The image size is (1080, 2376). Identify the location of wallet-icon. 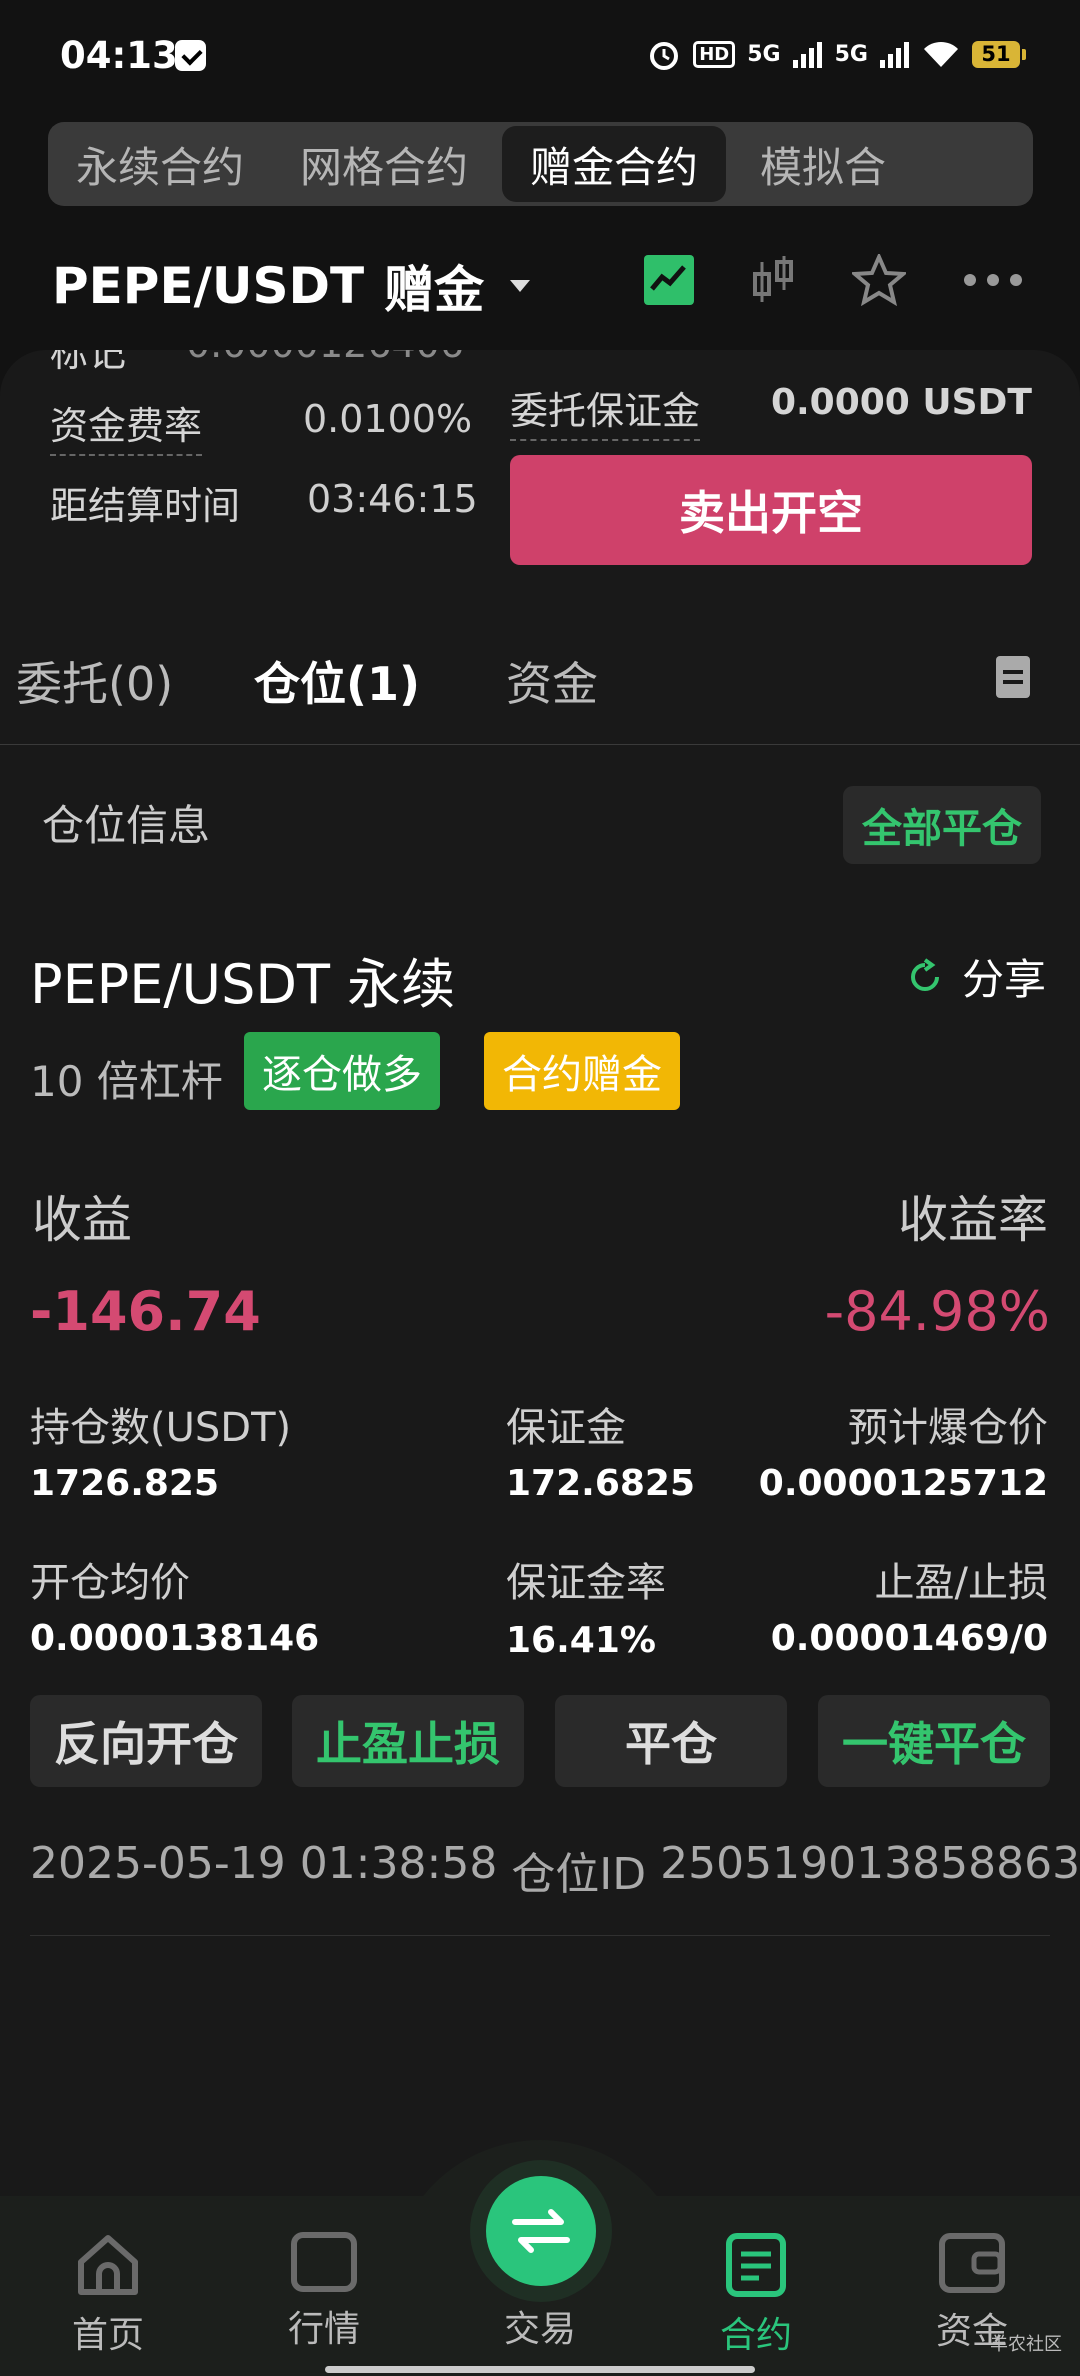
(972, 2263).